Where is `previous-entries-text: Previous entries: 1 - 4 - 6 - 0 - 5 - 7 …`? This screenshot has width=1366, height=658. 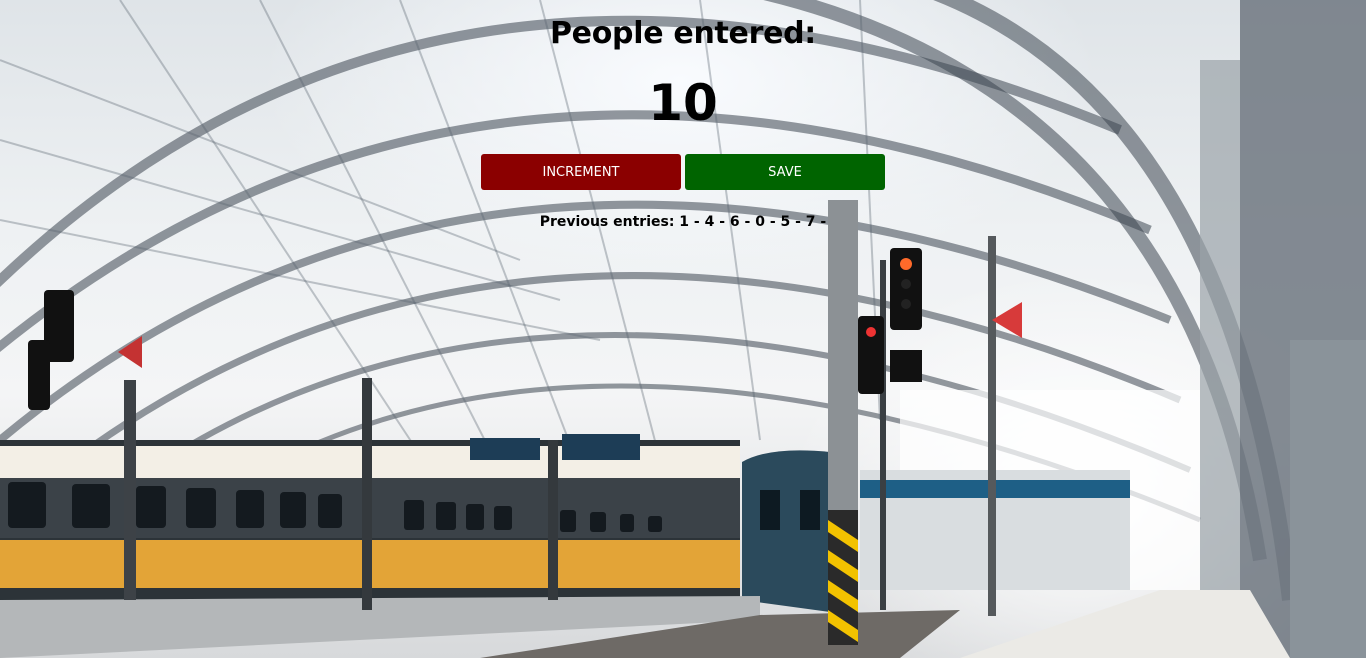
previous-entries-text: Previous entries: 1 - 4 - 6 - 0 - 5 - 7 … is located at coordinates (683, 222).